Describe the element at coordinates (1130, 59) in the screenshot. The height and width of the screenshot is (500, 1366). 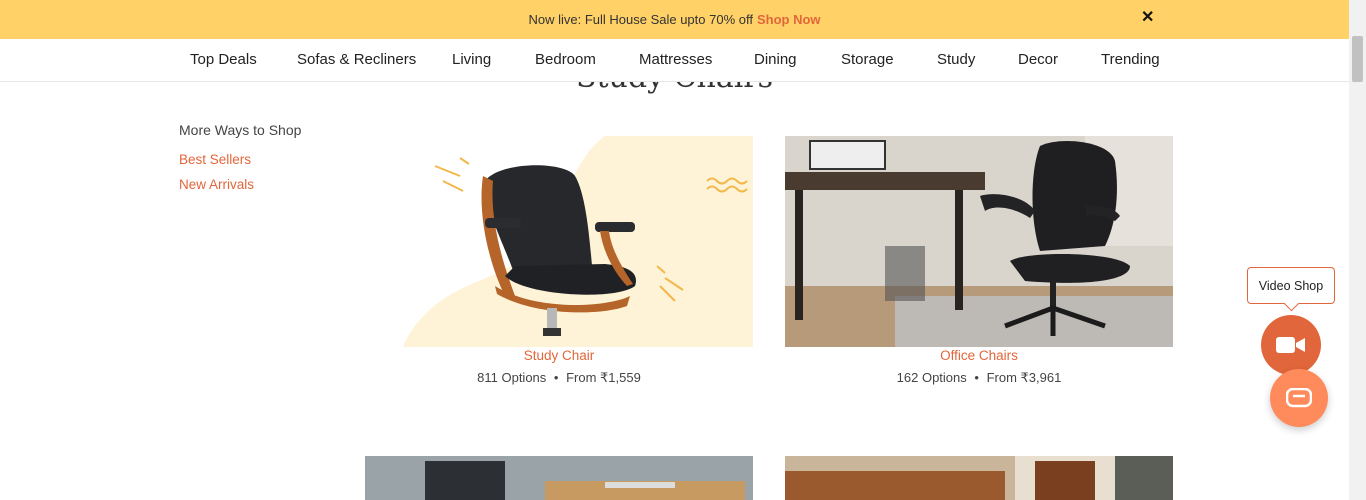
I see `nav-item-trending: Trending` at that location.